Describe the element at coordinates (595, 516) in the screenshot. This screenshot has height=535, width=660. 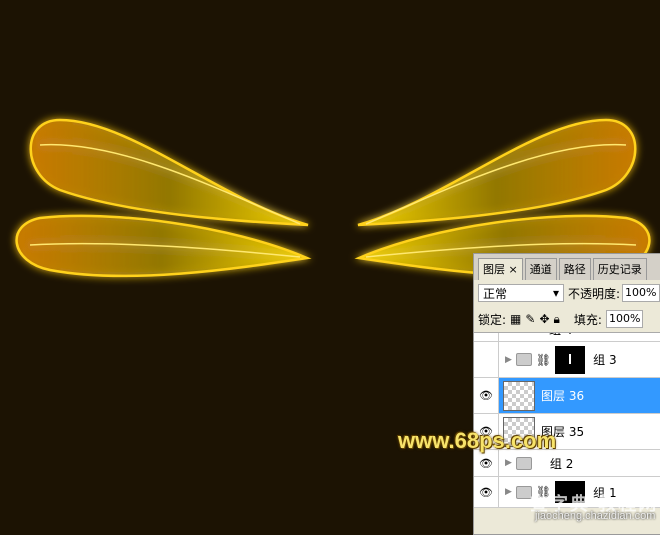
I see `watermark-bottom: jiaocheng.chazidian.com` at that location.